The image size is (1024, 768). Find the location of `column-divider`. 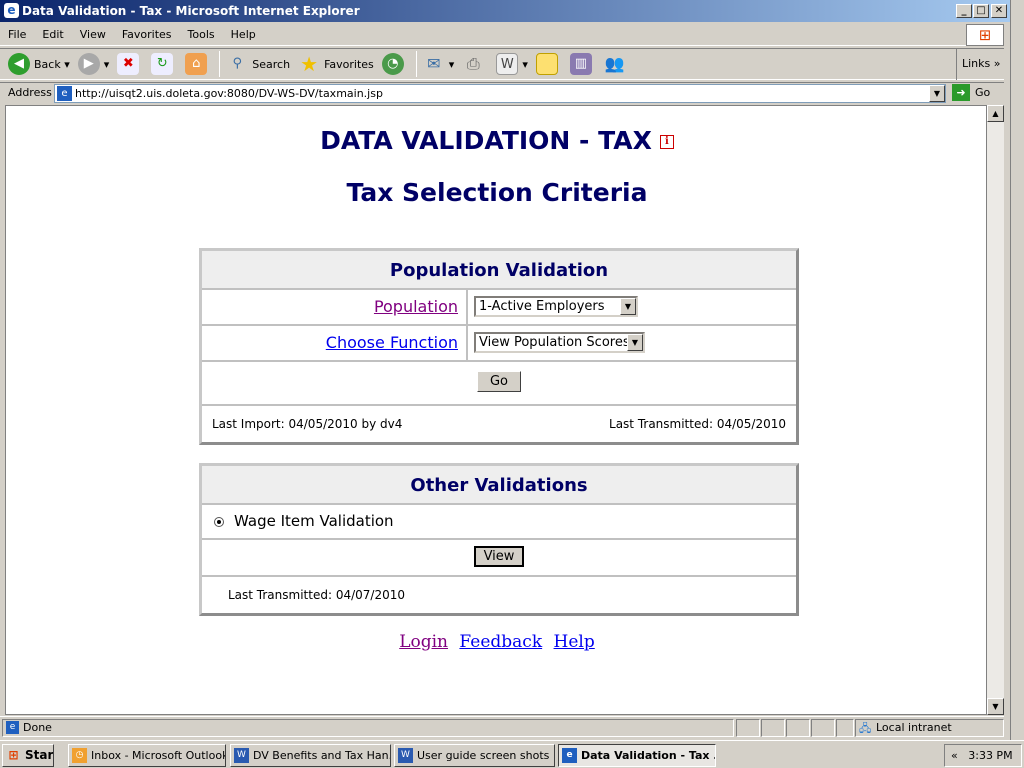

column-divider is located at coordinates (467, 307).